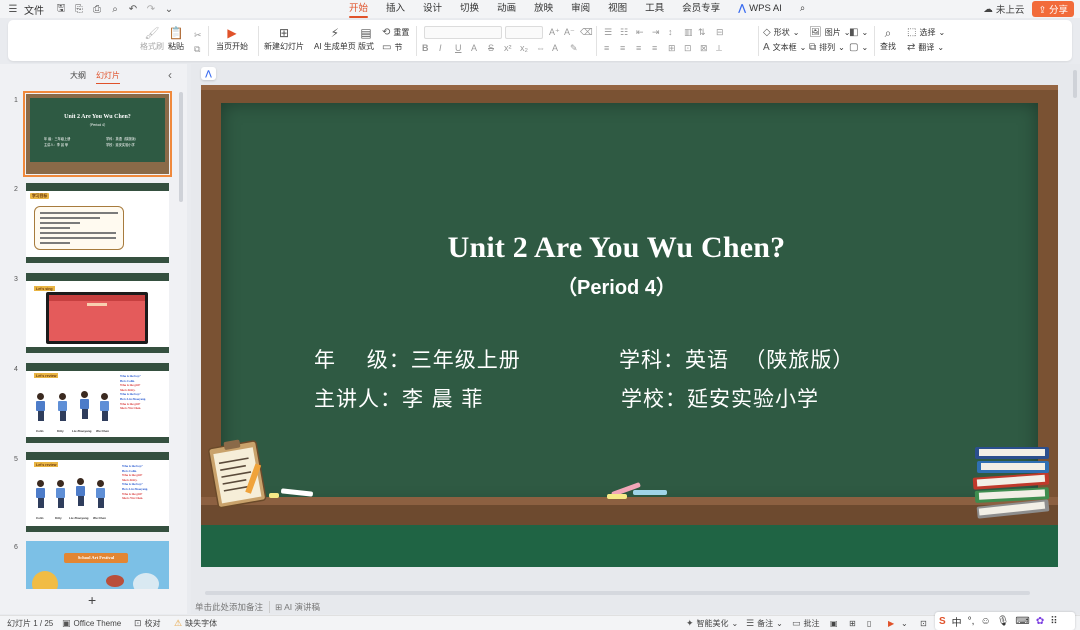  I want to click on search-icon: ⌕, so click(802, 9).